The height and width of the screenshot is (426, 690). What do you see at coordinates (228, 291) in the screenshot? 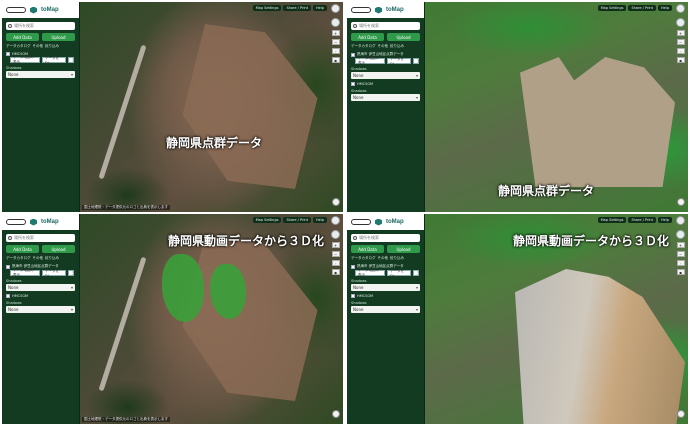
I see `vegetation-patch` at bounding box center [228, 291].